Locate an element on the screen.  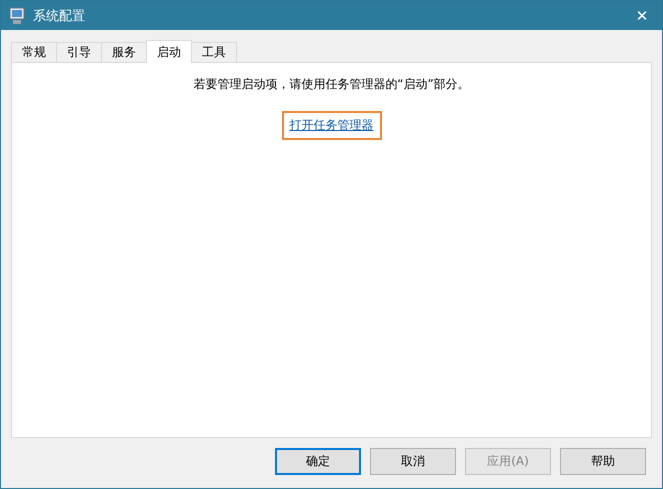
tab: 启动 is located at coordinates (169, 51).